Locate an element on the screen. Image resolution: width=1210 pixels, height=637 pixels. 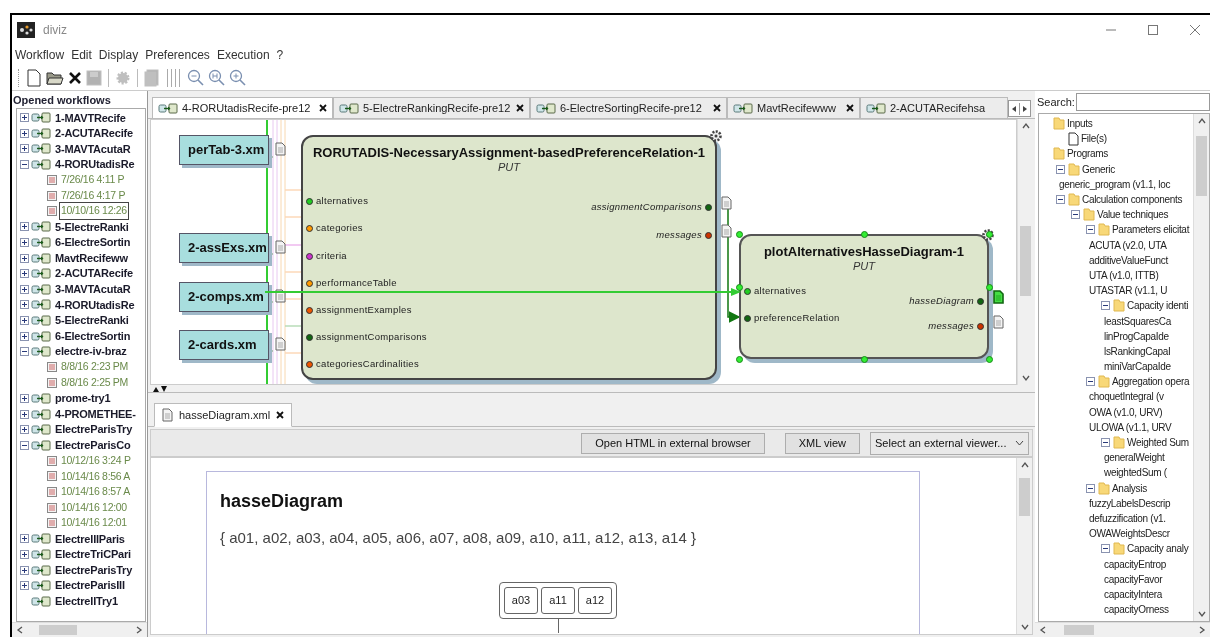
program-item: weightedSum ( is located at coordinates (1135, 473).